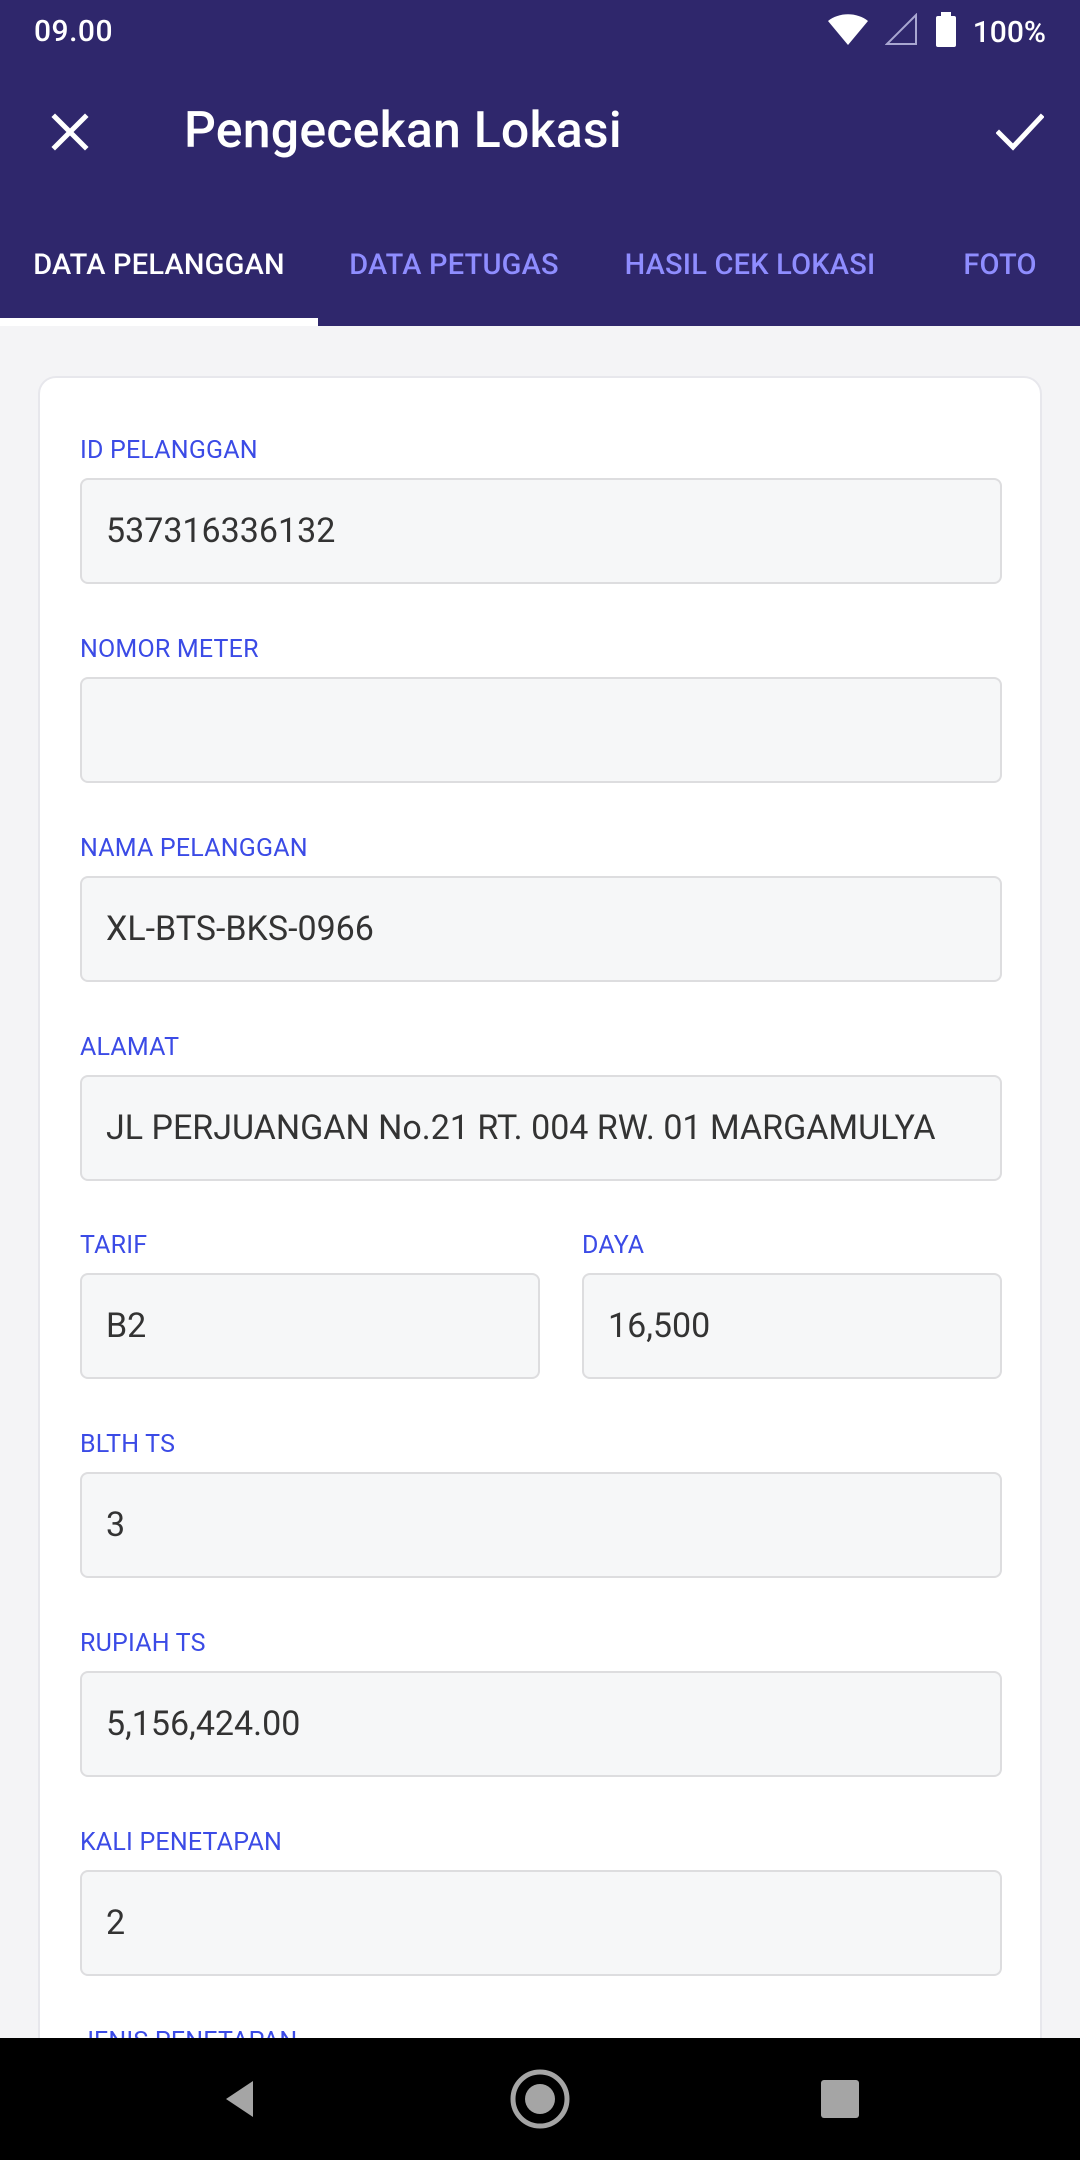 Image resolution: width=1080 pixels, height=2160 pixels. Describe the element at coordinates (159, 265) in the screenshot. I see `tab-data-pelanggan: DATA PELANGGAN` at that location.